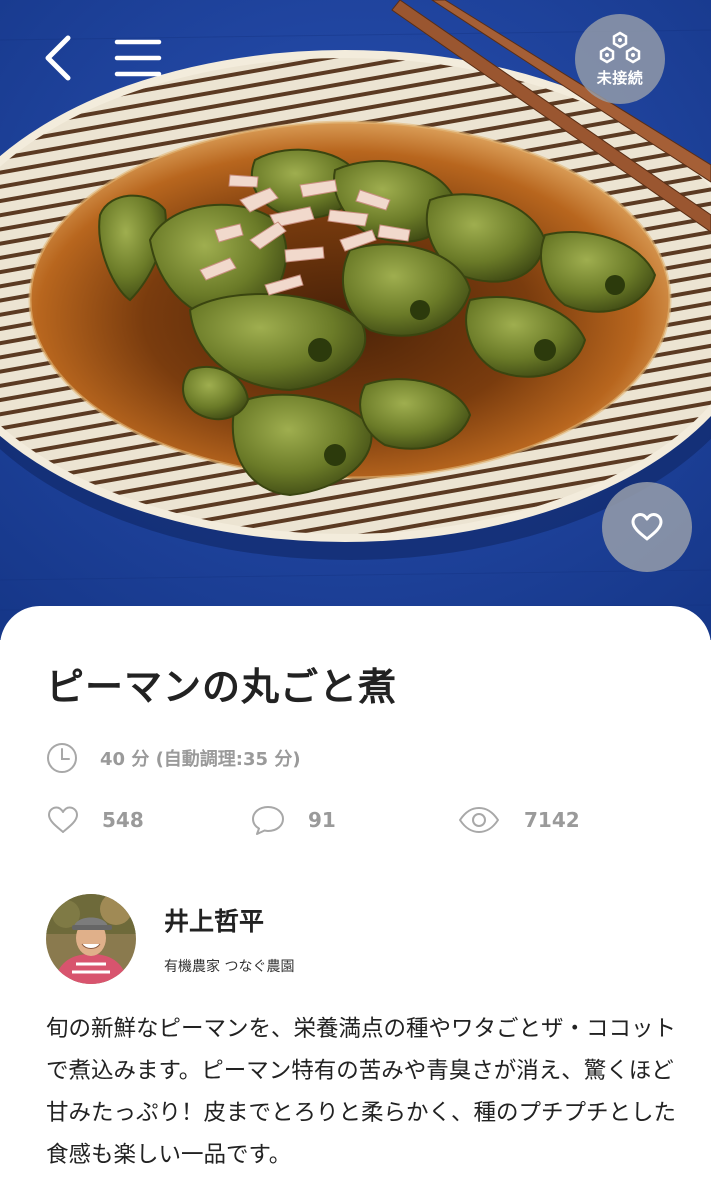  I want to click on views-count: 7142, so click(552, 820).